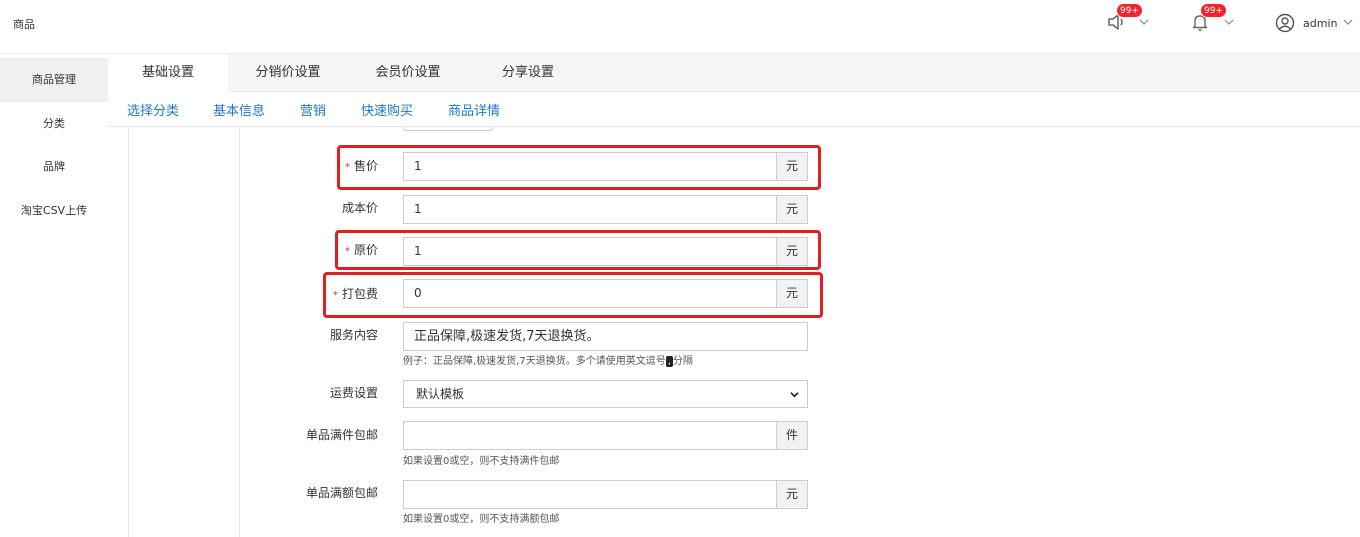 The height and width of the screenshot is (537, 1360). Describe the element at coordinates (359, 208) in the screenshot. I see `cost-price-label: 成本价` at that location.